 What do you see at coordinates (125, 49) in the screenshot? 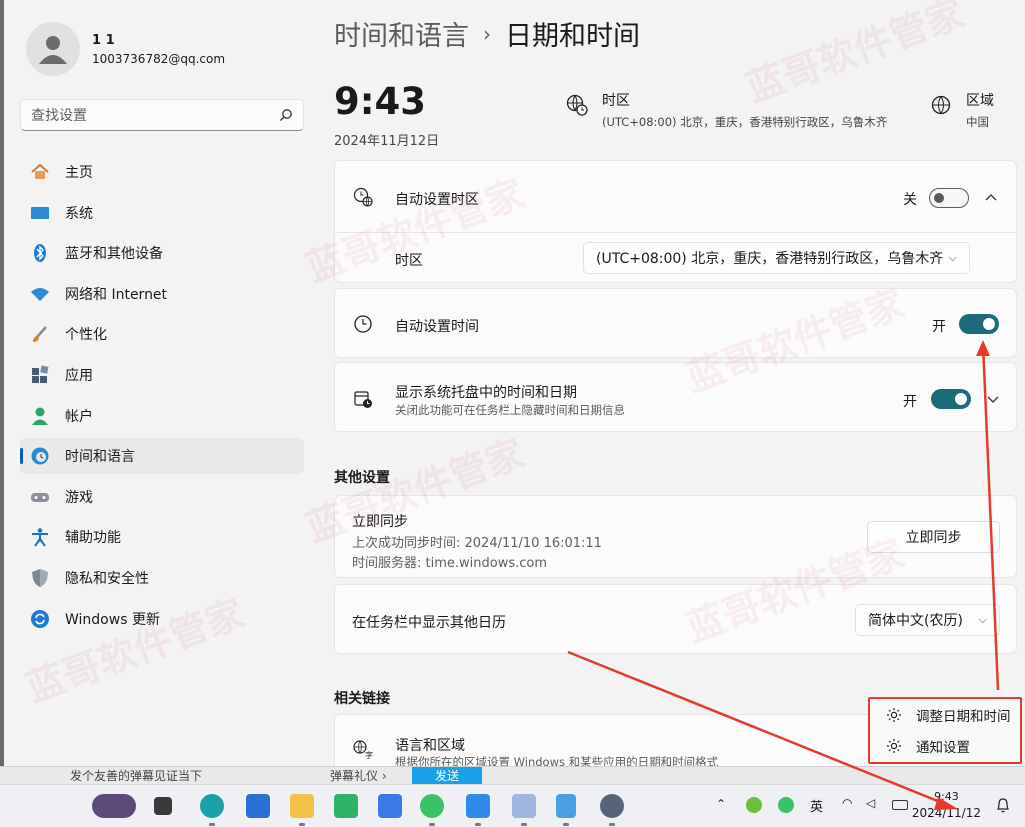
I see `user-profile: 1 1 1003736782@qq.com` at bounding box center [125, 49].